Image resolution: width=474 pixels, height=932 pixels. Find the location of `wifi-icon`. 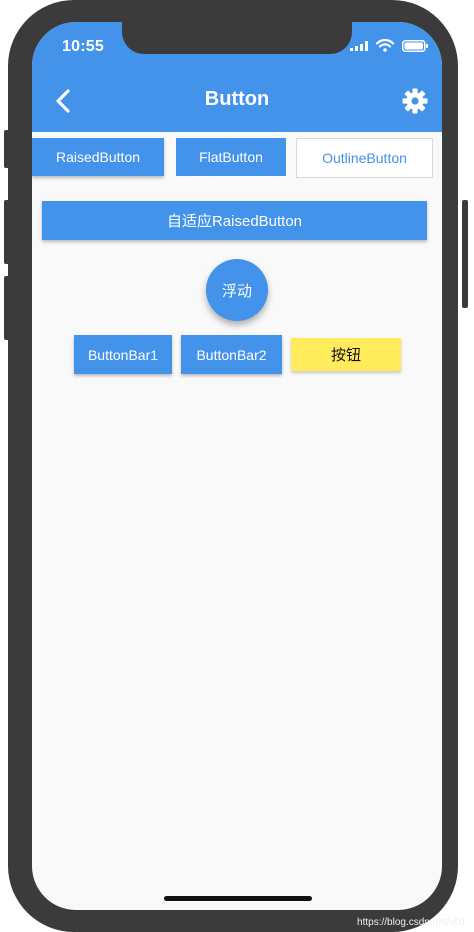

wifi-icon is located at coordinates (385, 45).